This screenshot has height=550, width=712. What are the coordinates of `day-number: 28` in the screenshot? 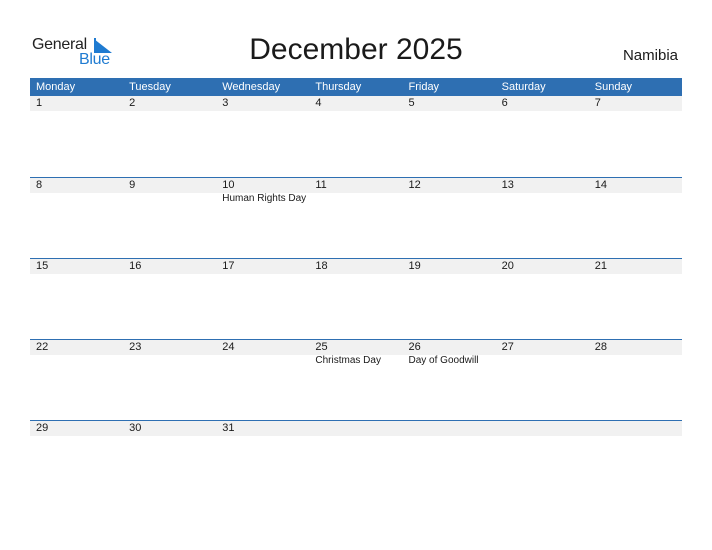 It's located at (600, 347).